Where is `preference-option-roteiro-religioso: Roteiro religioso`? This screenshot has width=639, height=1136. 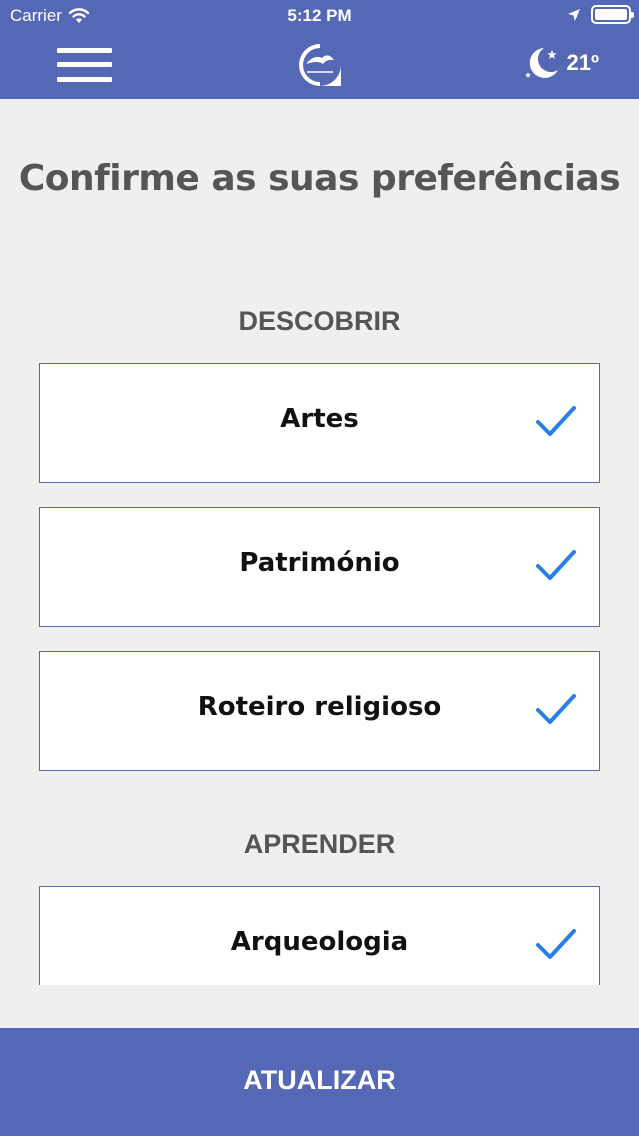 preference-option-roteiro-religioso: Roteiro religioso is located at coordinates (319, 711).